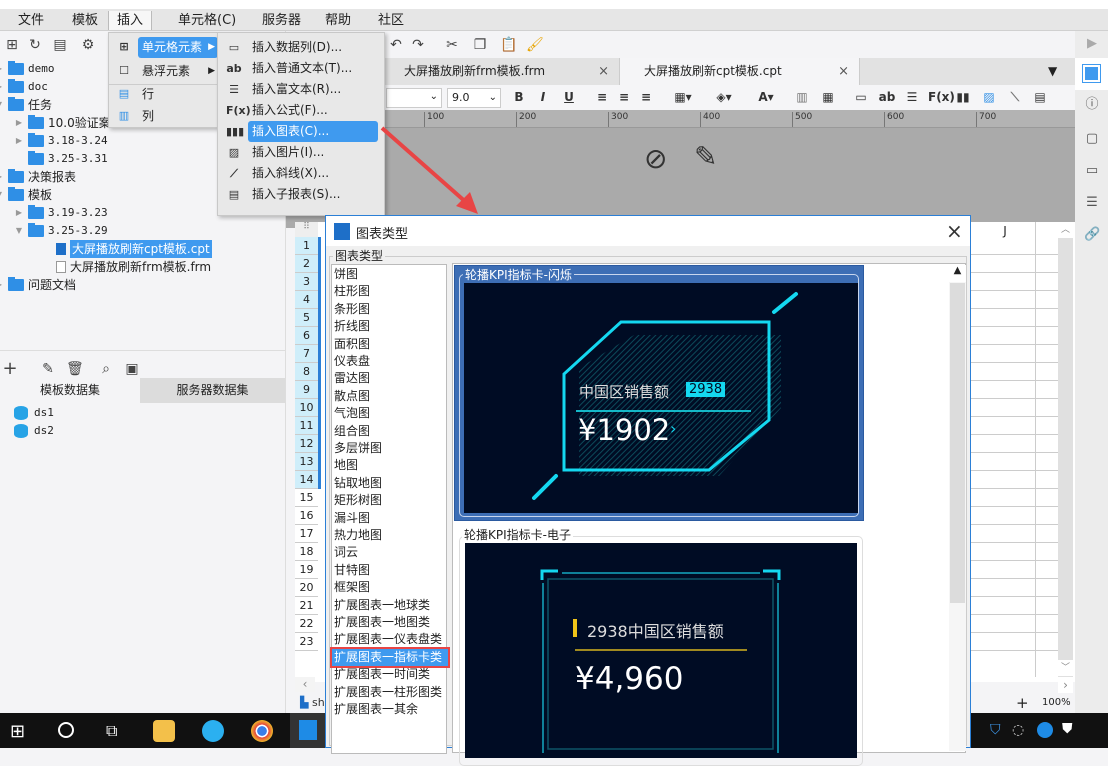  Describe the element at coordinates (85, 20) in the screenshot. I see `menu-template: 模板` at that location.